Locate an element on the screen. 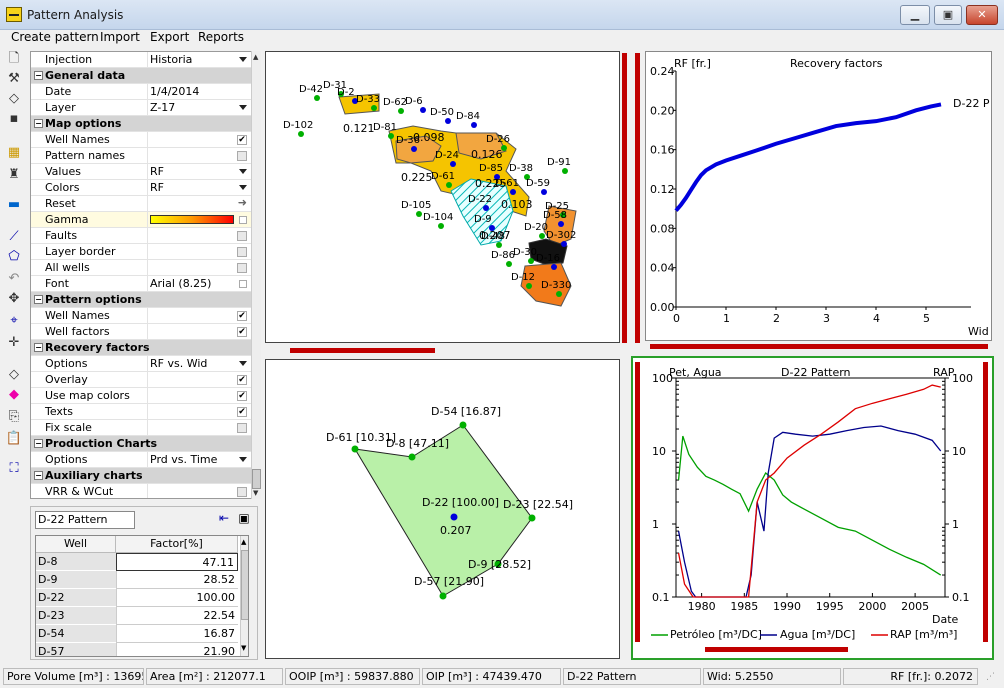 This screenshot has width=1004, height=688. ellipsis-icon is located at coordinates (243, 220).